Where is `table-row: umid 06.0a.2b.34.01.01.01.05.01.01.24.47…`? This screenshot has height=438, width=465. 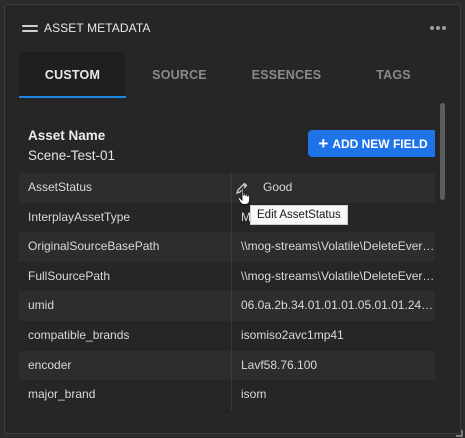
table-row: umid 06.0a.2b.34.01.01.01.05.01.01.24.47… is located at coordinates (227, 306).